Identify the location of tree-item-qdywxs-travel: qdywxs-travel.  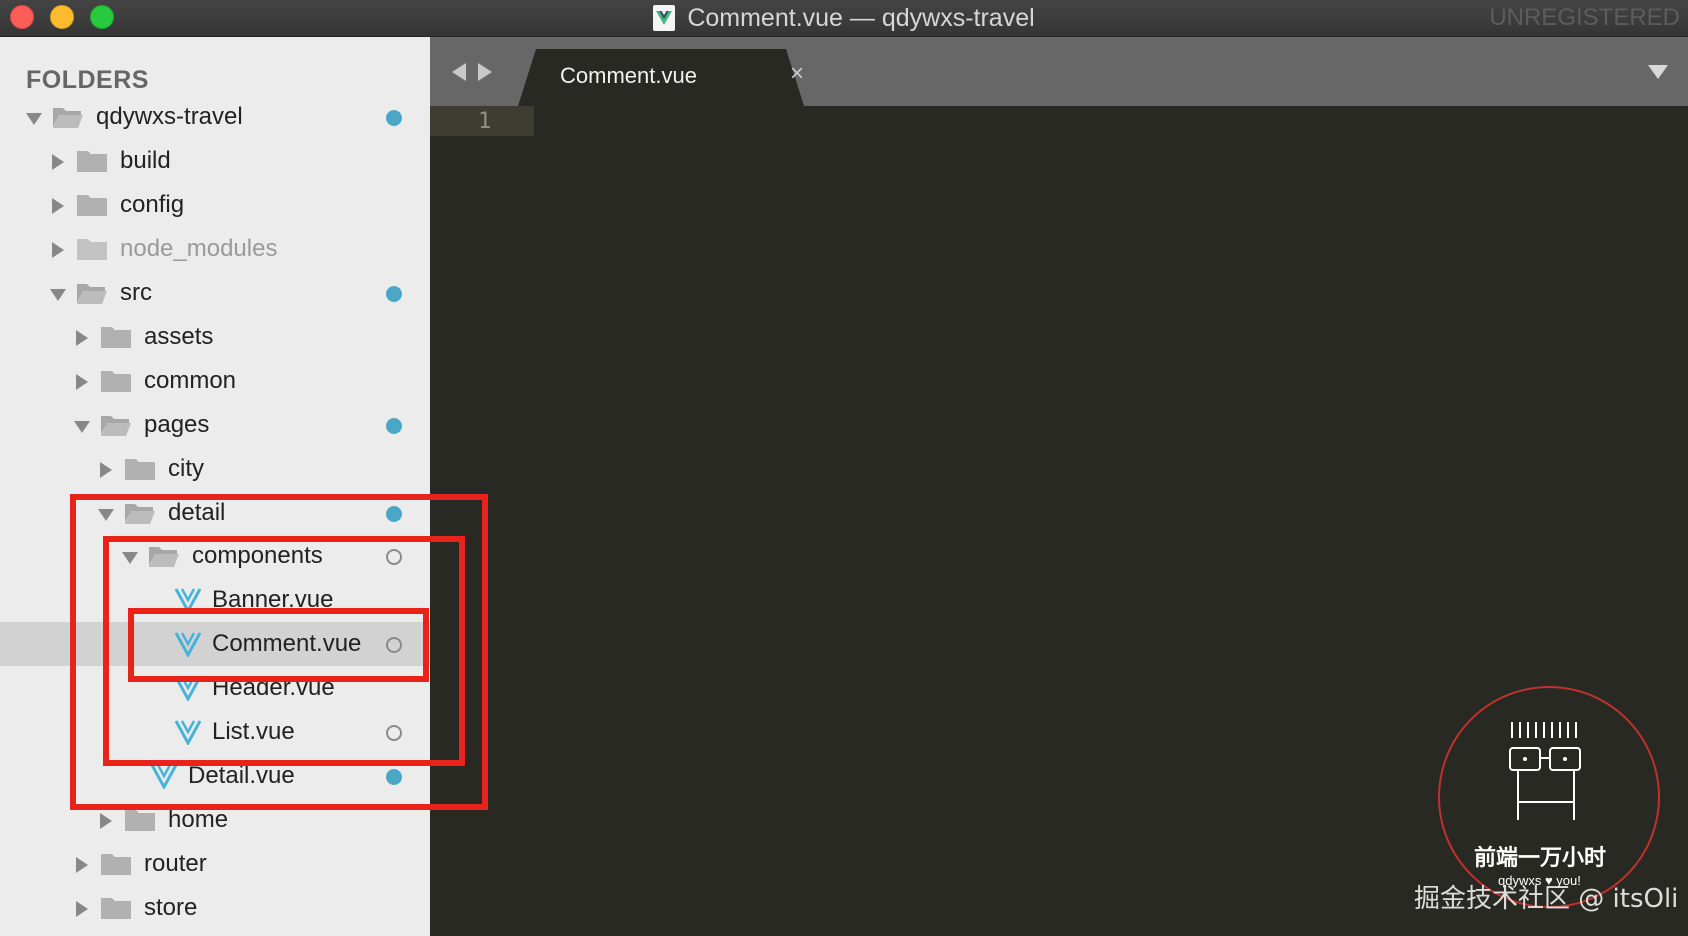
(215, 117).